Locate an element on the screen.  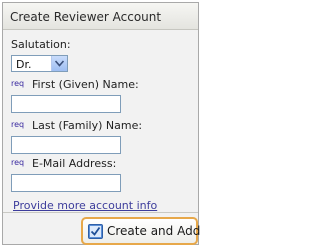
first-name-label: First (Given) Name: is located at coordinates (85, 84).